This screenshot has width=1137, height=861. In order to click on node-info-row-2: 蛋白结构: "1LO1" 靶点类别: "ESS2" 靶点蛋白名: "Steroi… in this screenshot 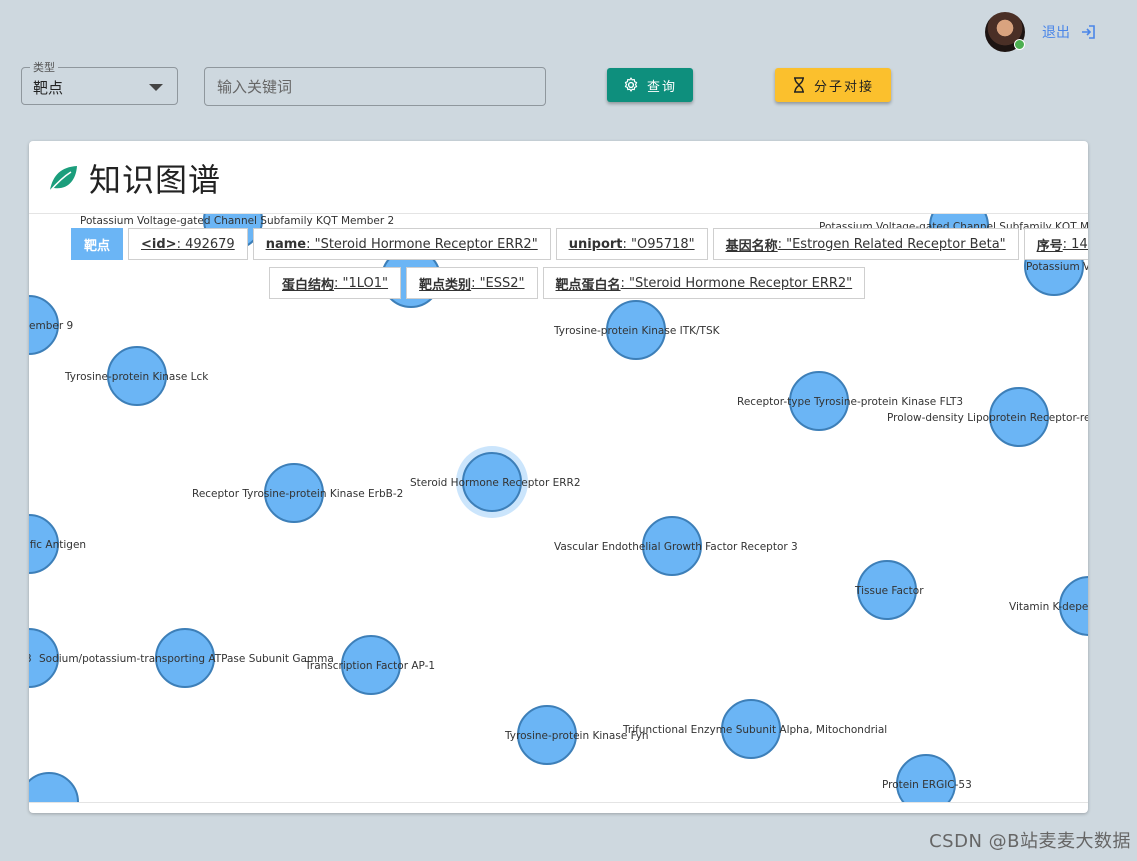, I will do `click(567, 283)`.